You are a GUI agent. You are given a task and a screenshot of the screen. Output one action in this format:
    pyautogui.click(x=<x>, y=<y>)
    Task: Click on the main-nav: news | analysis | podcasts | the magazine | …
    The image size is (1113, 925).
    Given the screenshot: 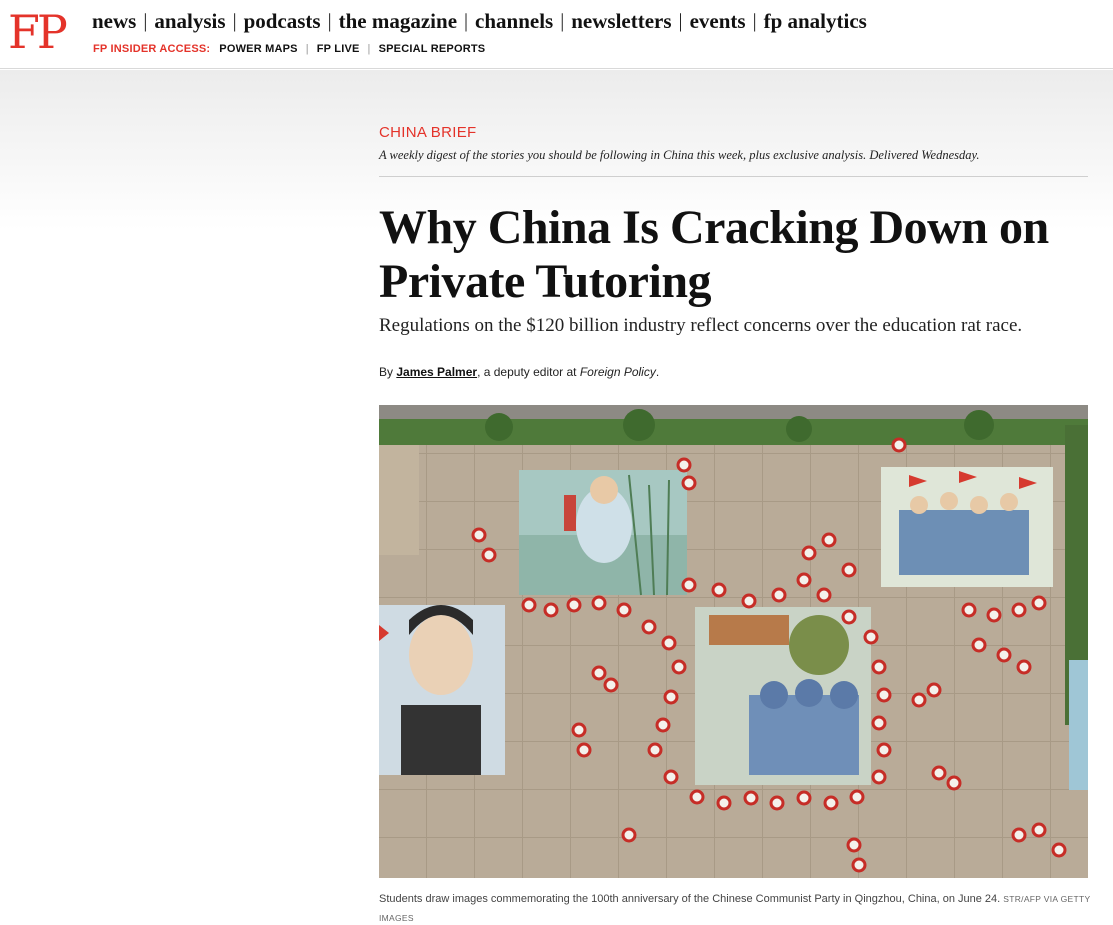 What is the action you would take?
    pyautogui.click(x=479, y=21)
    